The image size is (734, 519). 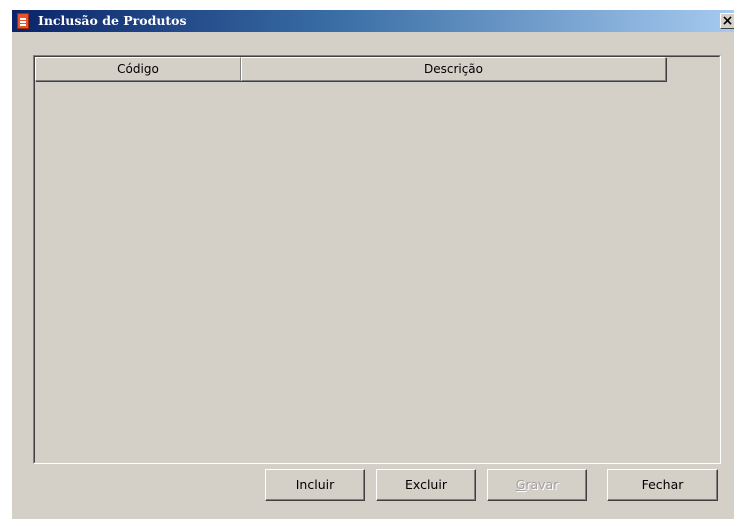 What do you see at coordinates (315, 485) in the screenshot?
I see `incluir-button: Incluir` at bounding box center [315, 485].